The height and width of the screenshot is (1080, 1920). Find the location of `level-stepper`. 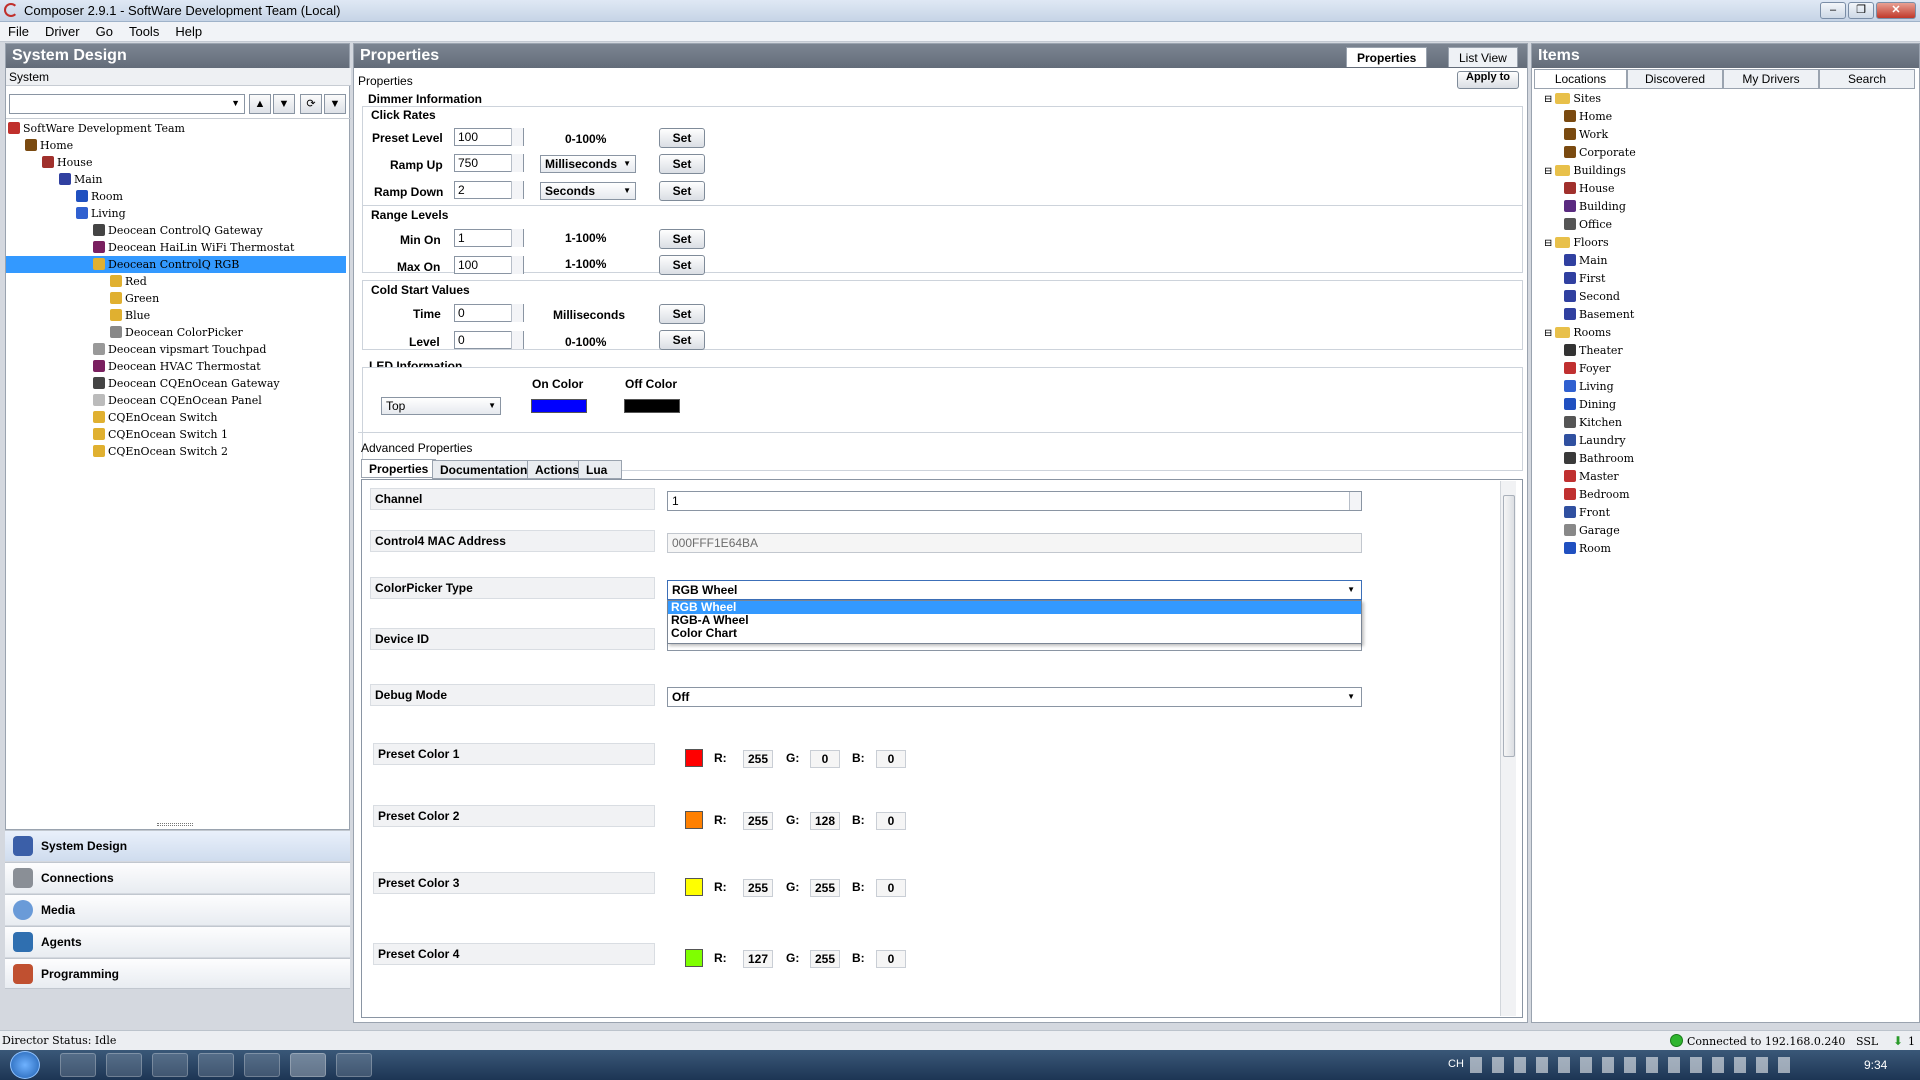

level-stepper is located at coordinates (517, 340).